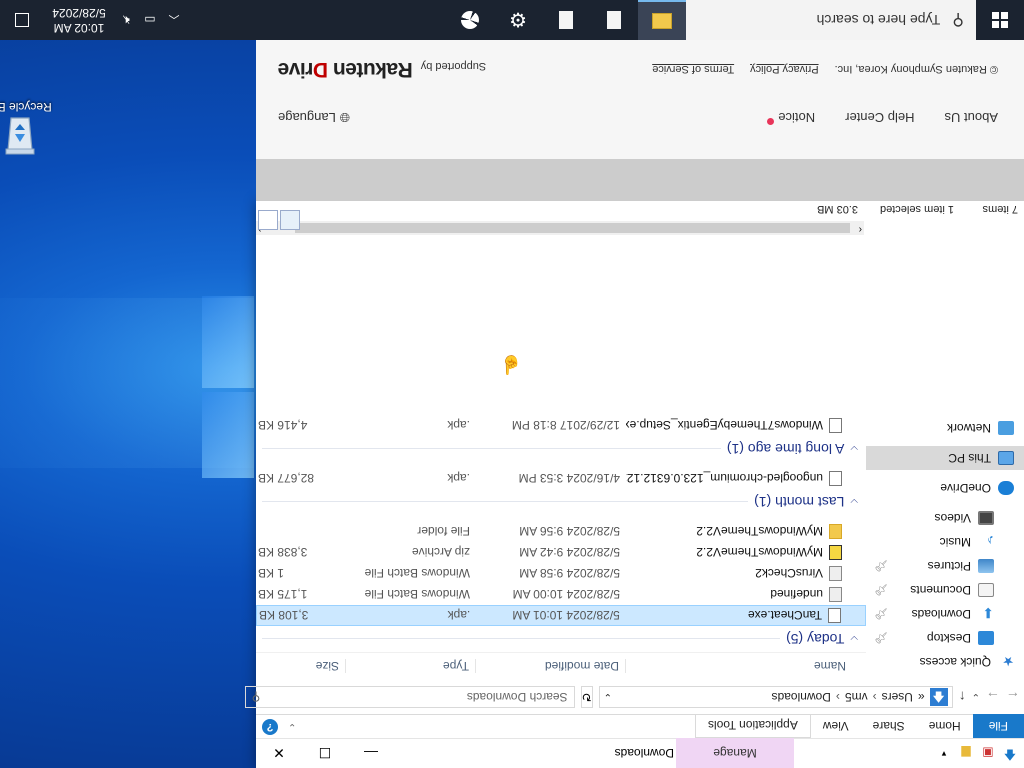  I want to click on recent-dropdown-icon: ⌄, so click(976, 697).